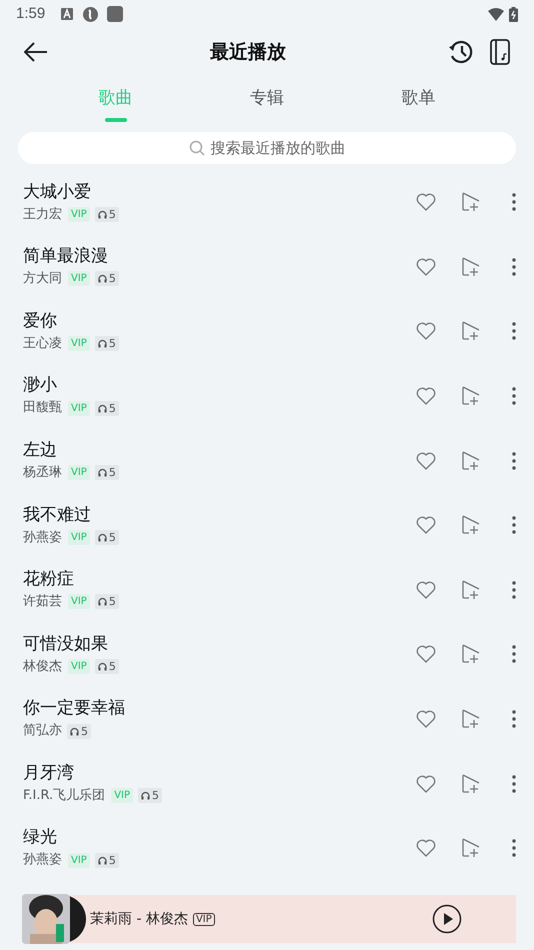 The image size is (534, 950). I want to click on song-row: 花粉症 许茹芸 VIP 5, so click(267, 590).